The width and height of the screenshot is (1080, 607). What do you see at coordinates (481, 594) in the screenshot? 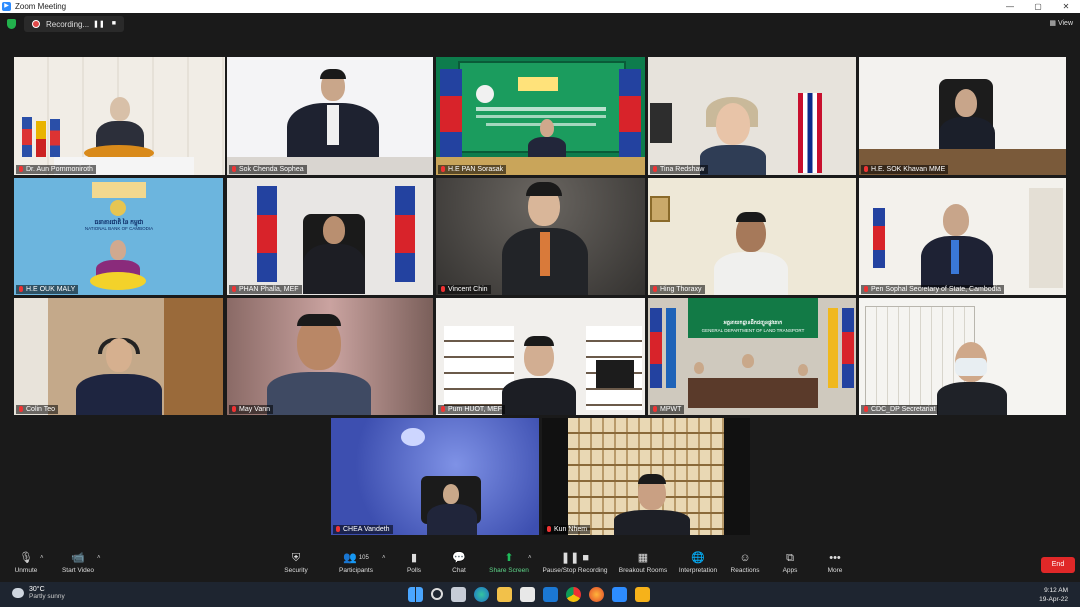
I see `edge-browser-icon` at bounding box center [481, 594].